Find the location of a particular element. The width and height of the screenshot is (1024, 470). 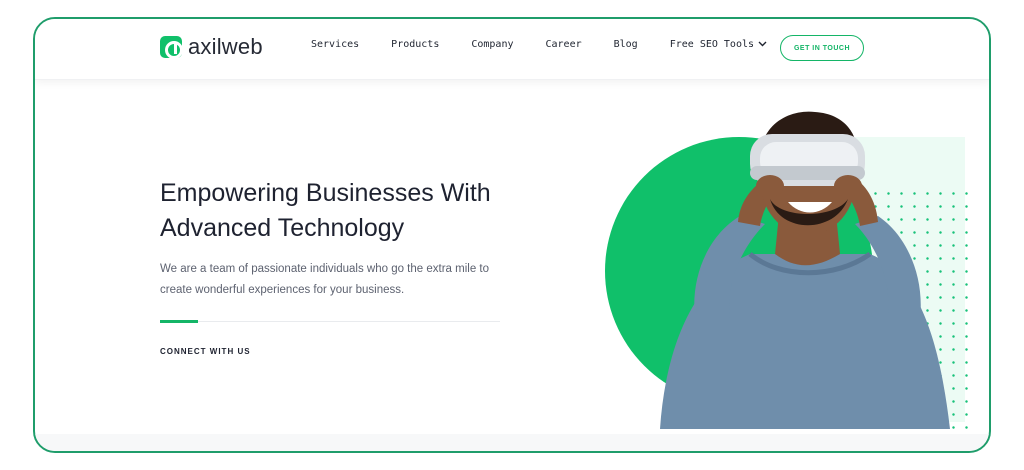

divider is located at coordinates (330, 321).